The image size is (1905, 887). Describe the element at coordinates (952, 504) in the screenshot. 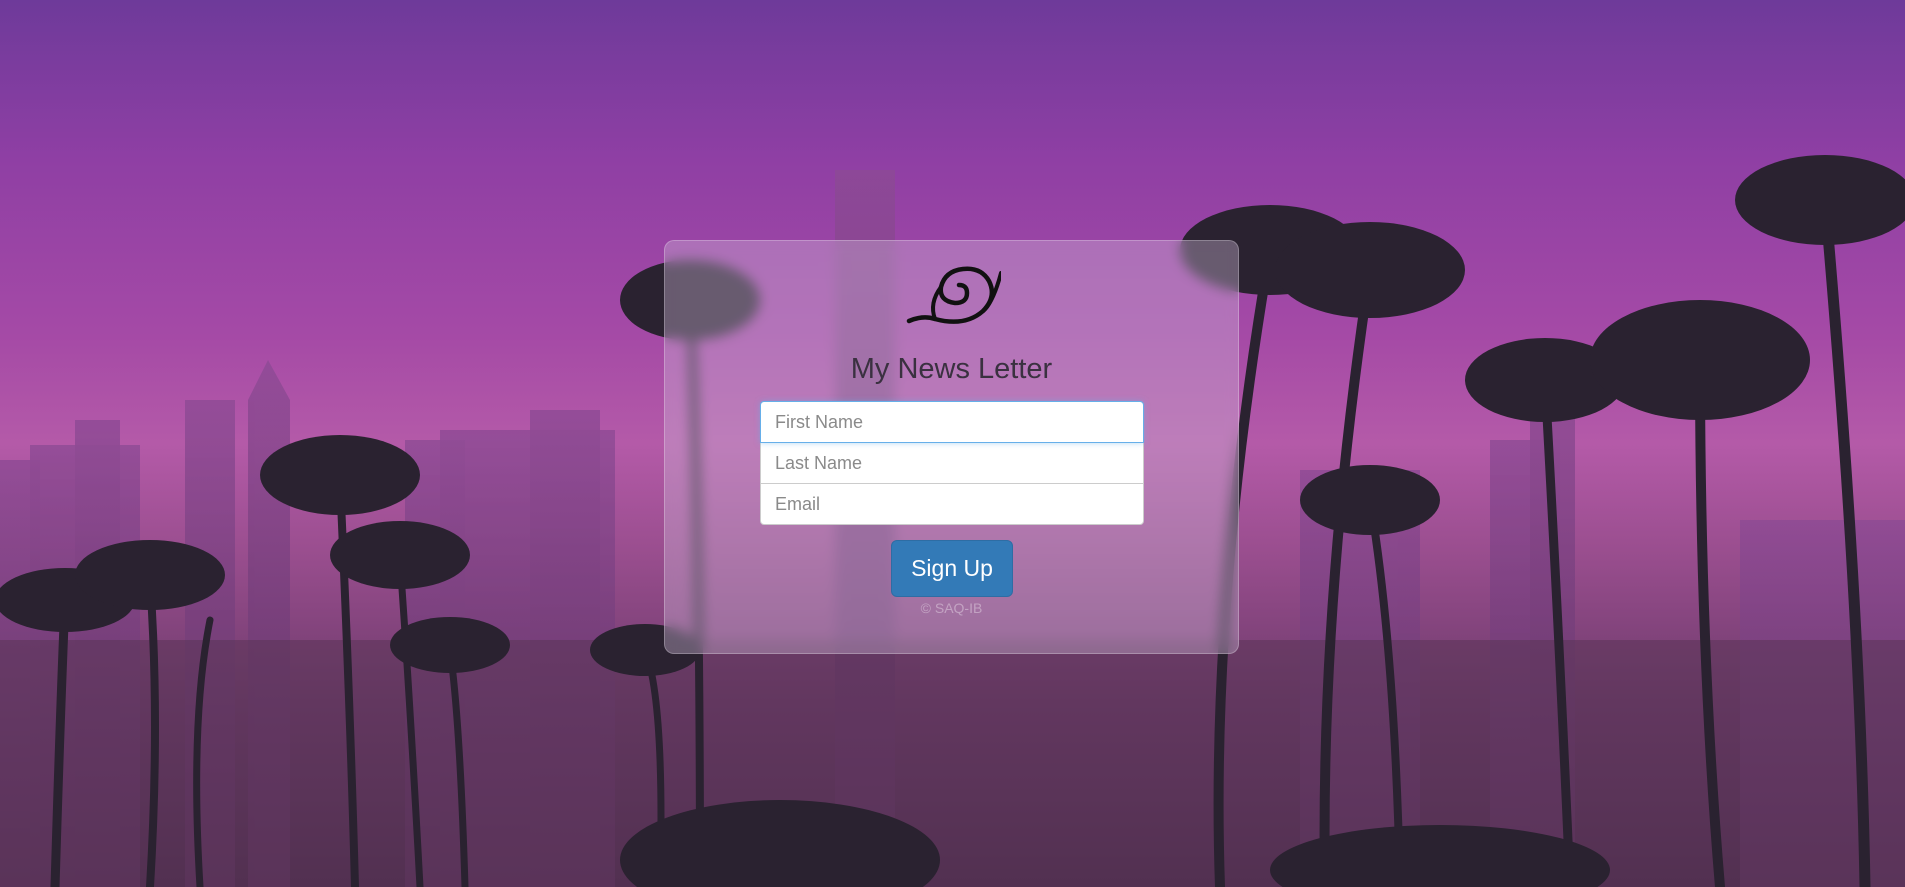

I see `email-input` at that location.